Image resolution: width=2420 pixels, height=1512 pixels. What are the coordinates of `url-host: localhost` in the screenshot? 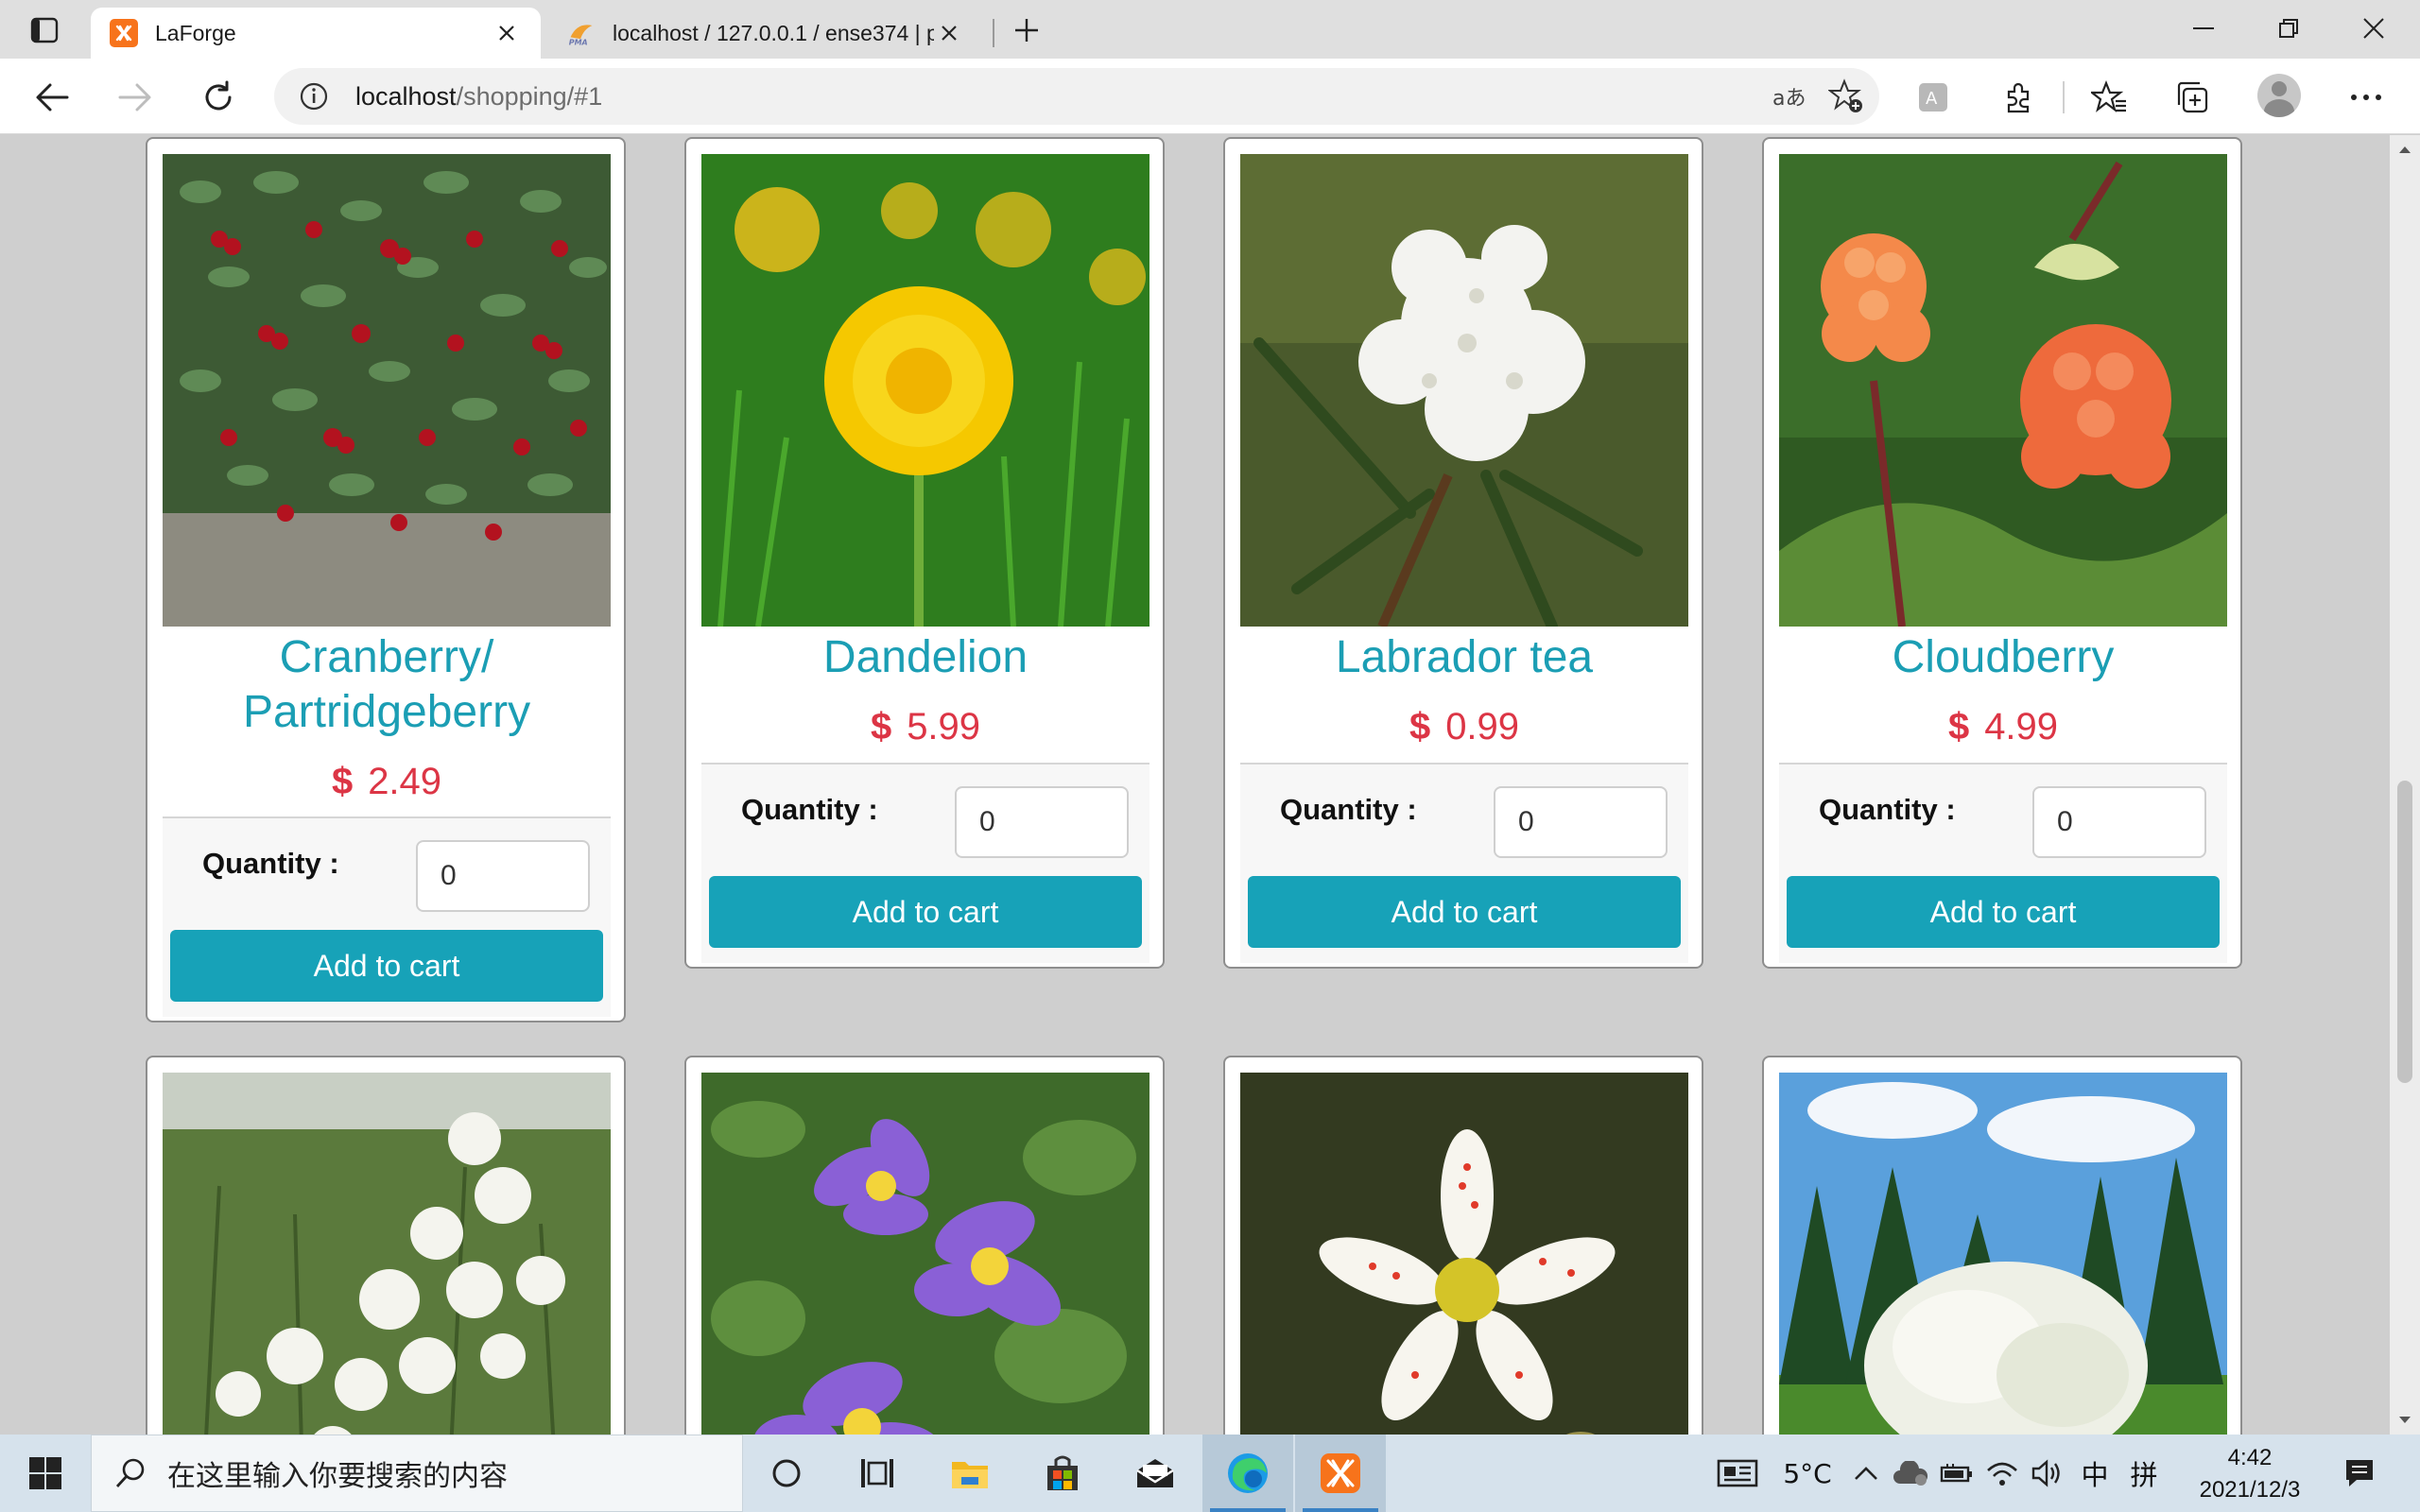 It's located at (406, 96).